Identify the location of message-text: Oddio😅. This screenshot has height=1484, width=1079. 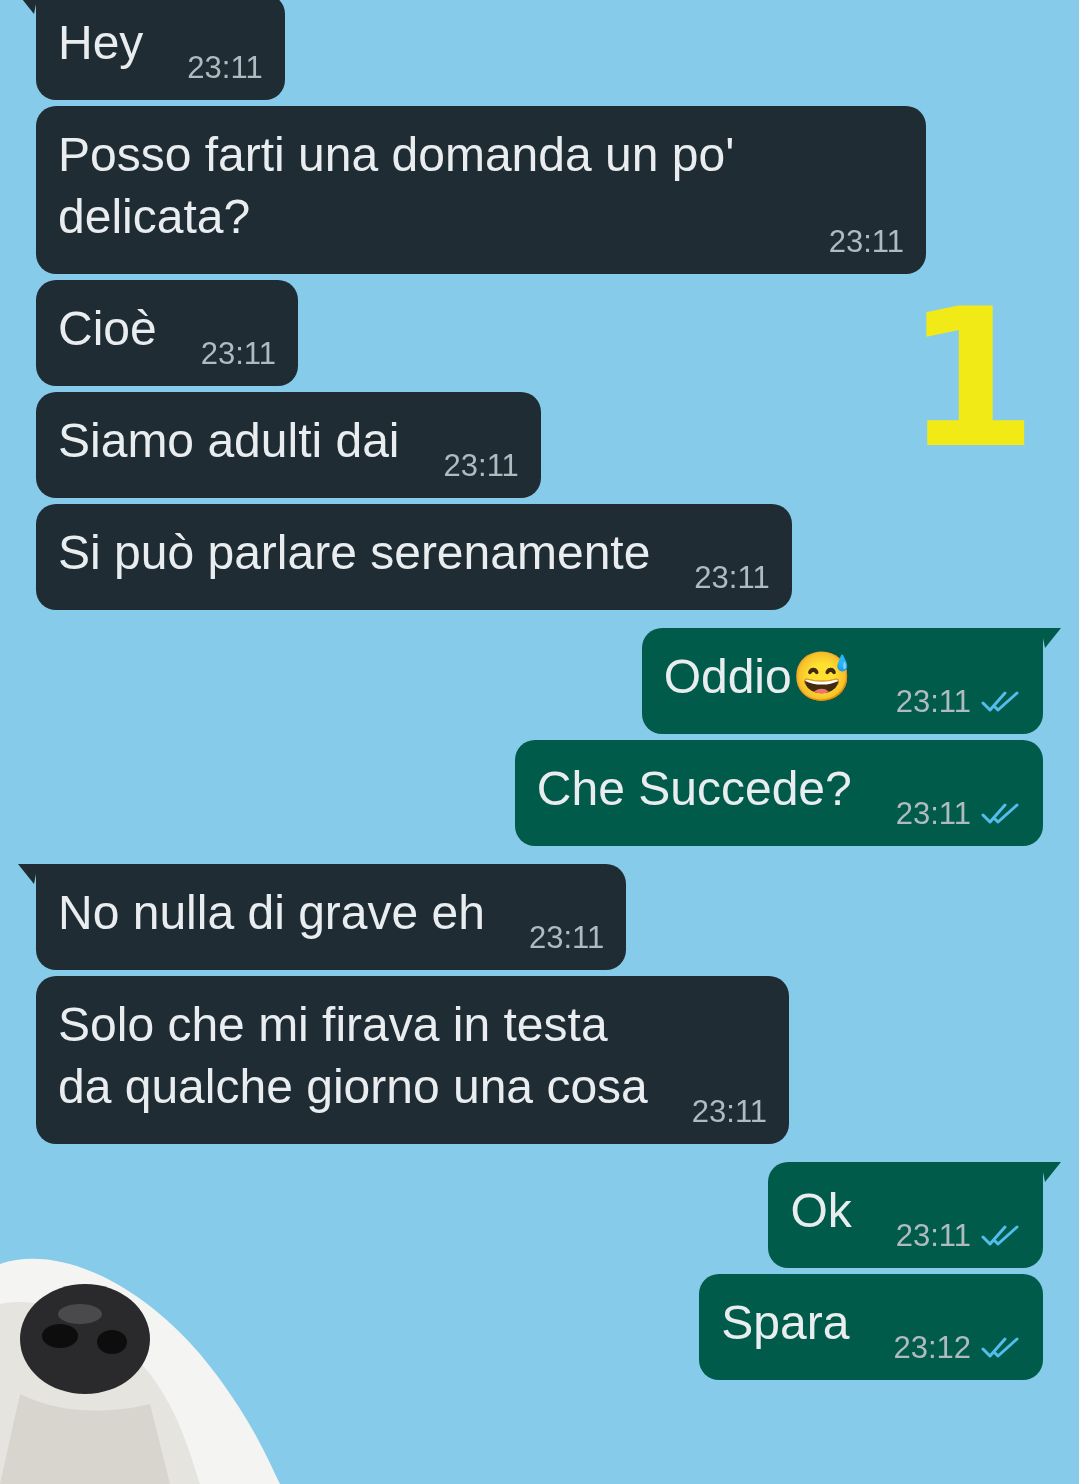
(757, 677).